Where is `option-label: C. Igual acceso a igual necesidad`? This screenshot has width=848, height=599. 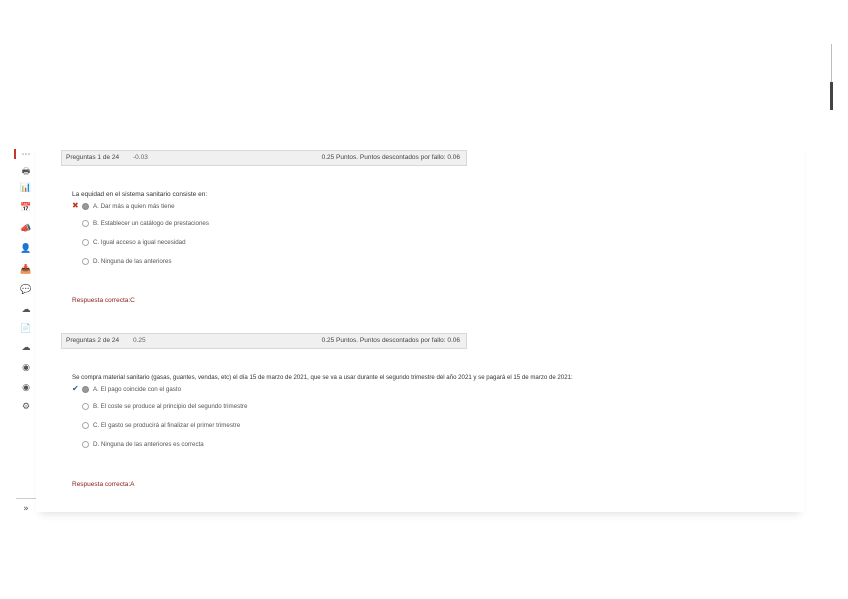
option-label: C. Igual acceso a igual necesidad is located at coordinates (139, 242).